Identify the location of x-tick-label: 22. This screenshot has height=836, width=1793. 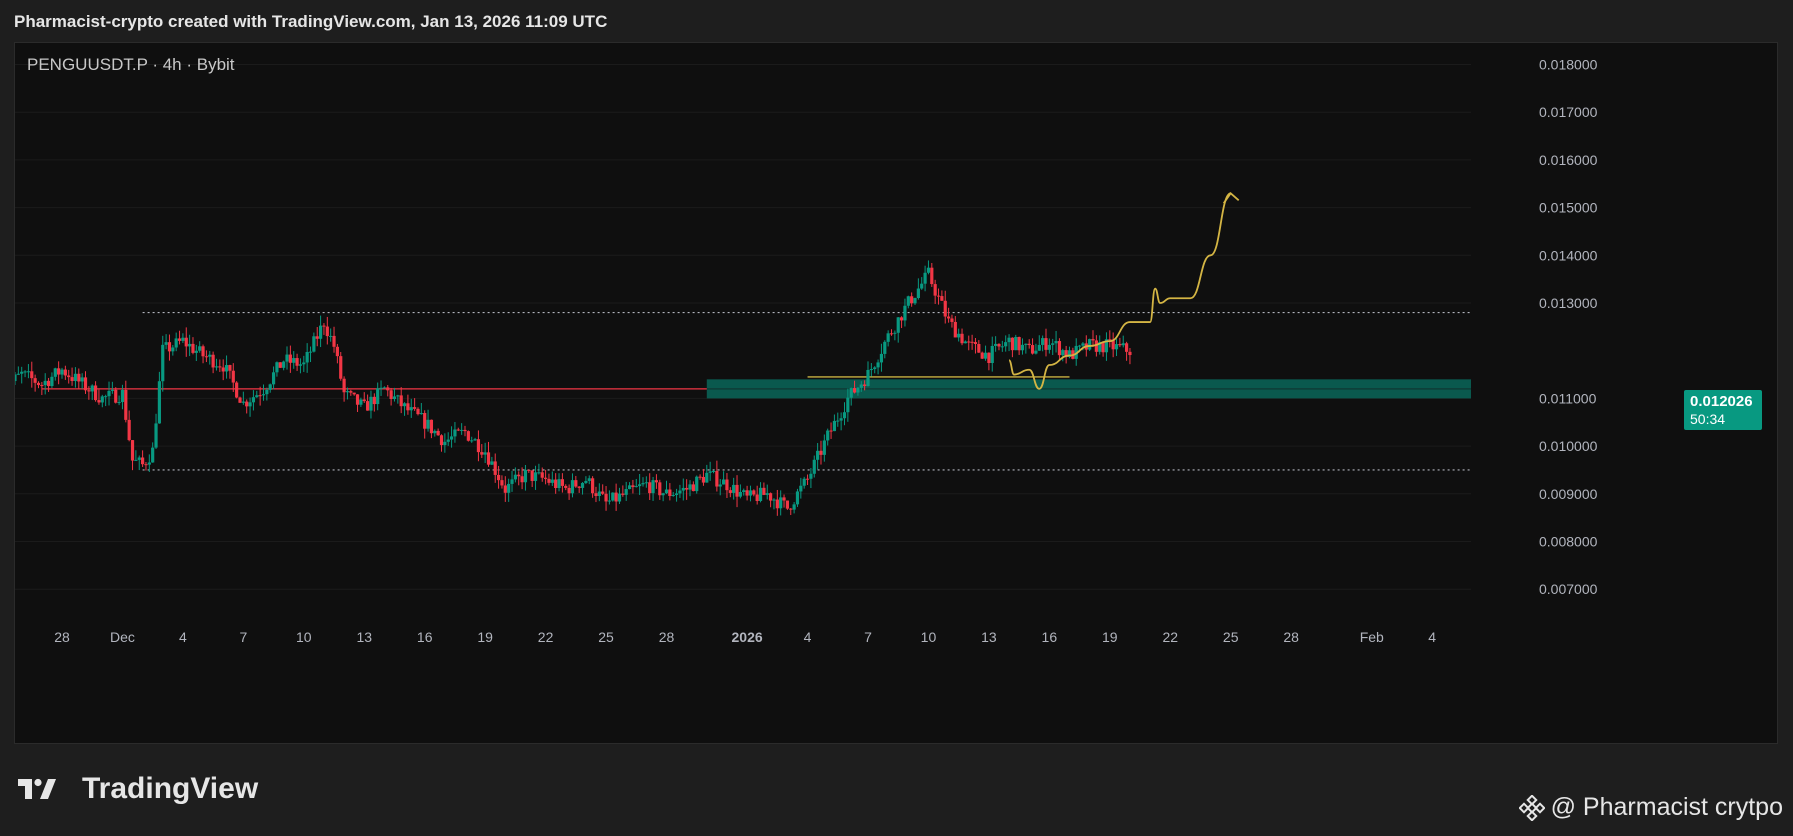
(546, 637).